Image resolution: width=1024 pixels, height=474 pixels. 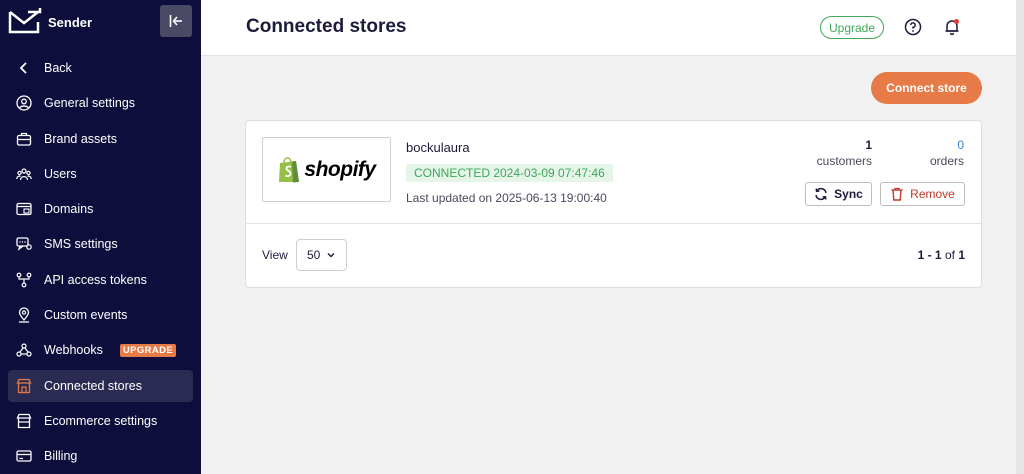 What do you see at coordinates (80, 138) in the screenshot?
I see `sidebar-item-label: Brand assets` at bounding box center [80, 138].